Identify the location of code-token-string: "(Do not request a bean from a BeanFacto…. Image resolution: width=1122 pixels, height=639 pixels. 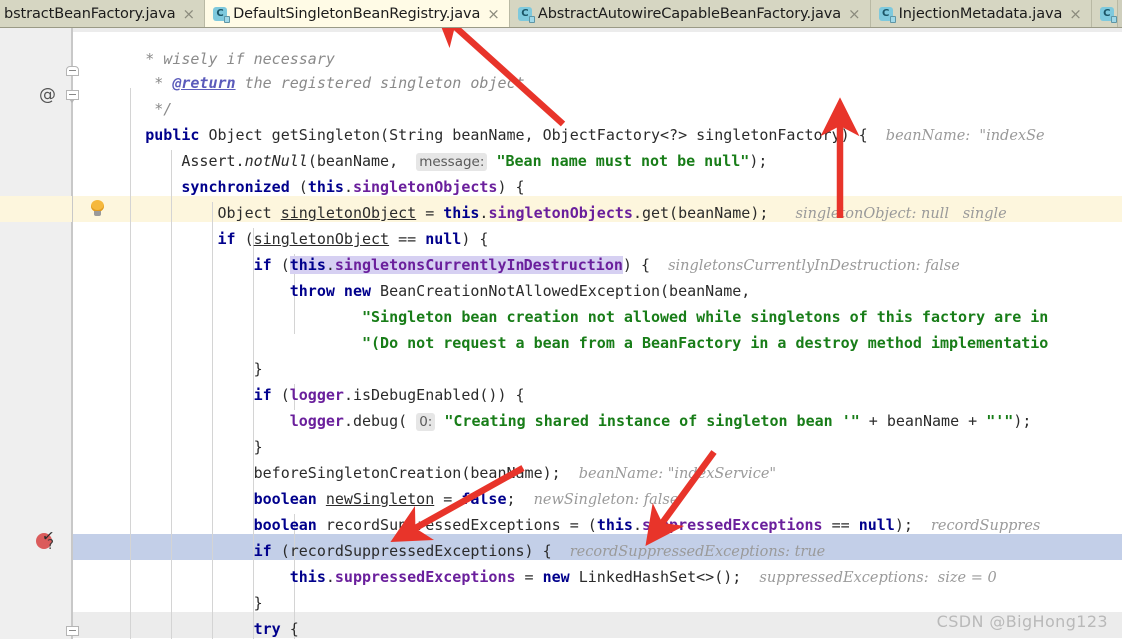
(705, 343).